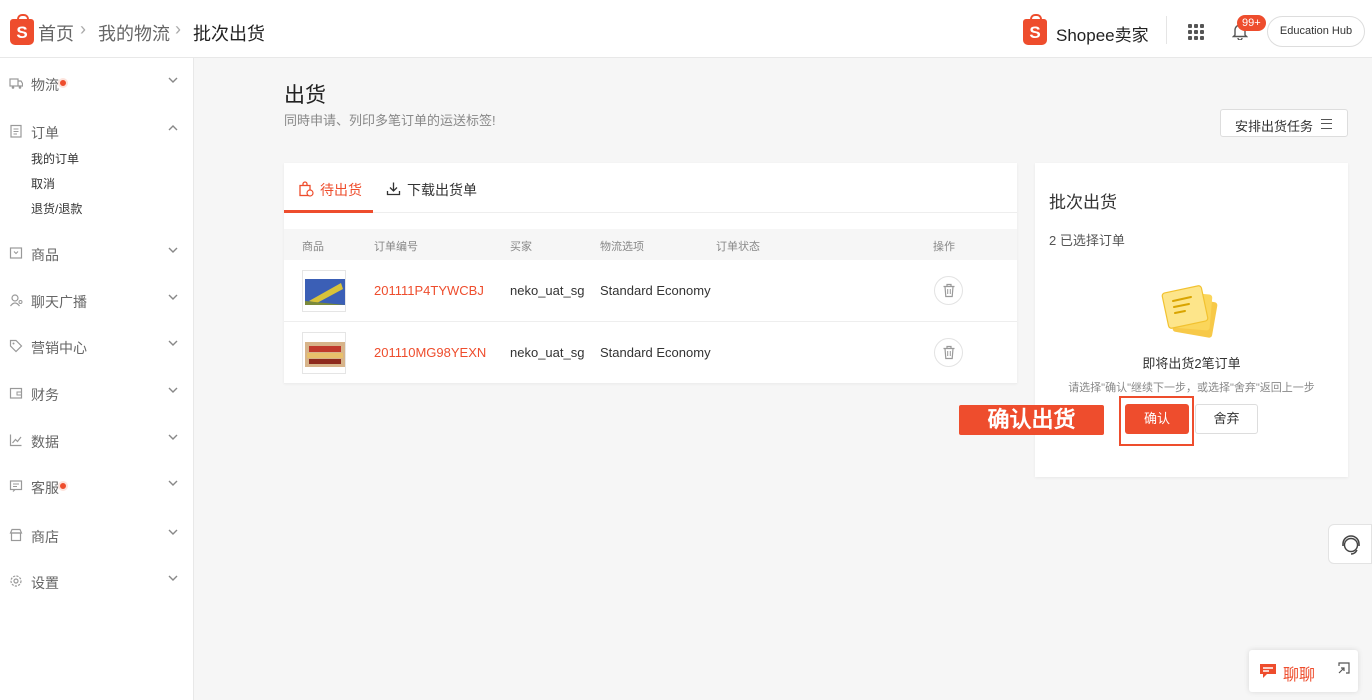 The height and width of the screenshot is (700, 1372). Describe the element at coordinates (429, 290) in the screenshot. I see `order-id-link: 201111P4TYWCBJ` at that location.